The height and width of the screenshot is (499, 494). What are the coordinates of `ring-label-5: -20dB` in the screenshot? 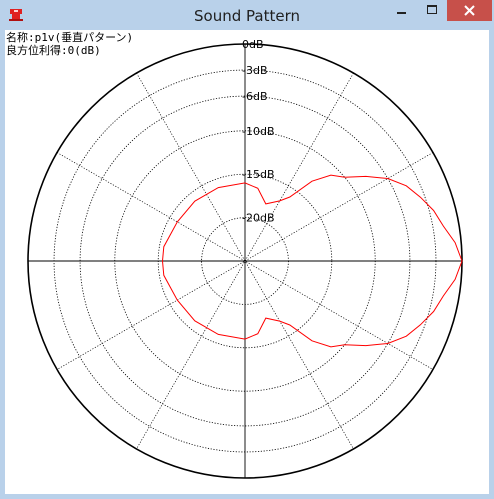 It's located at (258, 218).